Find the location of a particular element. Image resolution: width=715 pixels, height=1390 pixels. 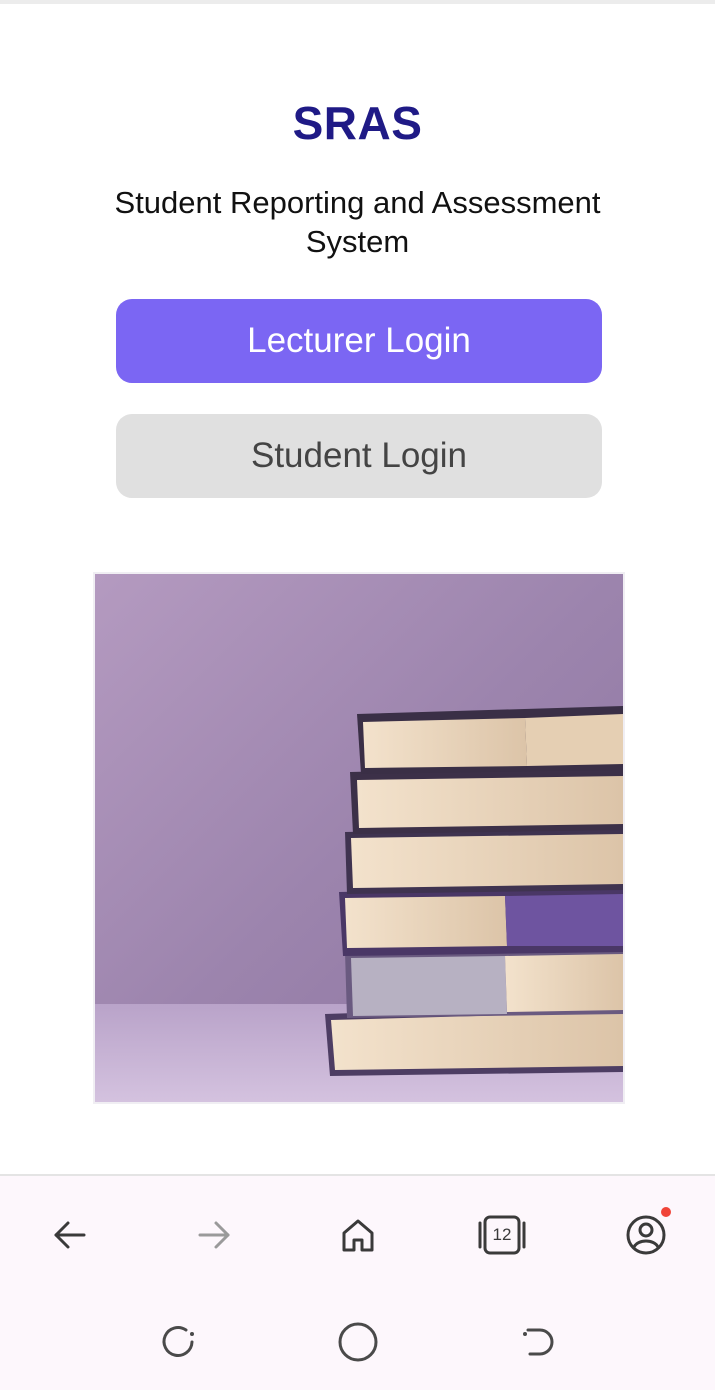

home-icon is located at coordinates (358, 1235).